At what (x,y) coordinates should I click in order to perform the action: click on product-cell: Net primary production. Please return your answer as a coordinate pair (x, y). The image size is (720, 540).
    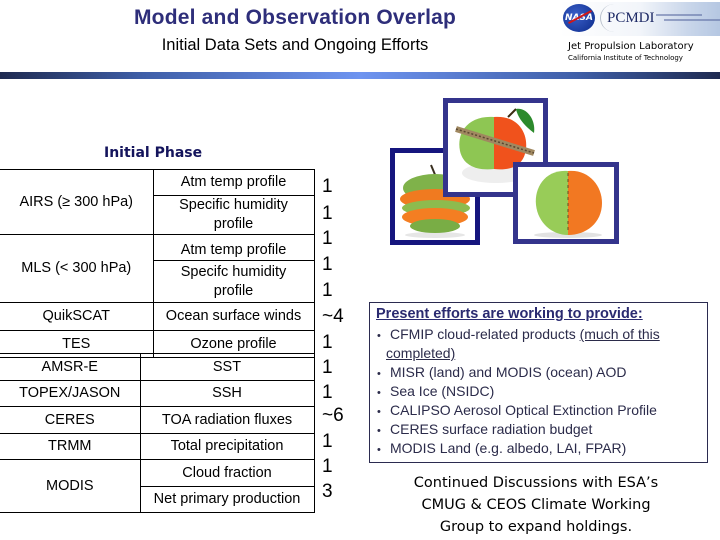
    Looking at the image, I should click on (227, 499).